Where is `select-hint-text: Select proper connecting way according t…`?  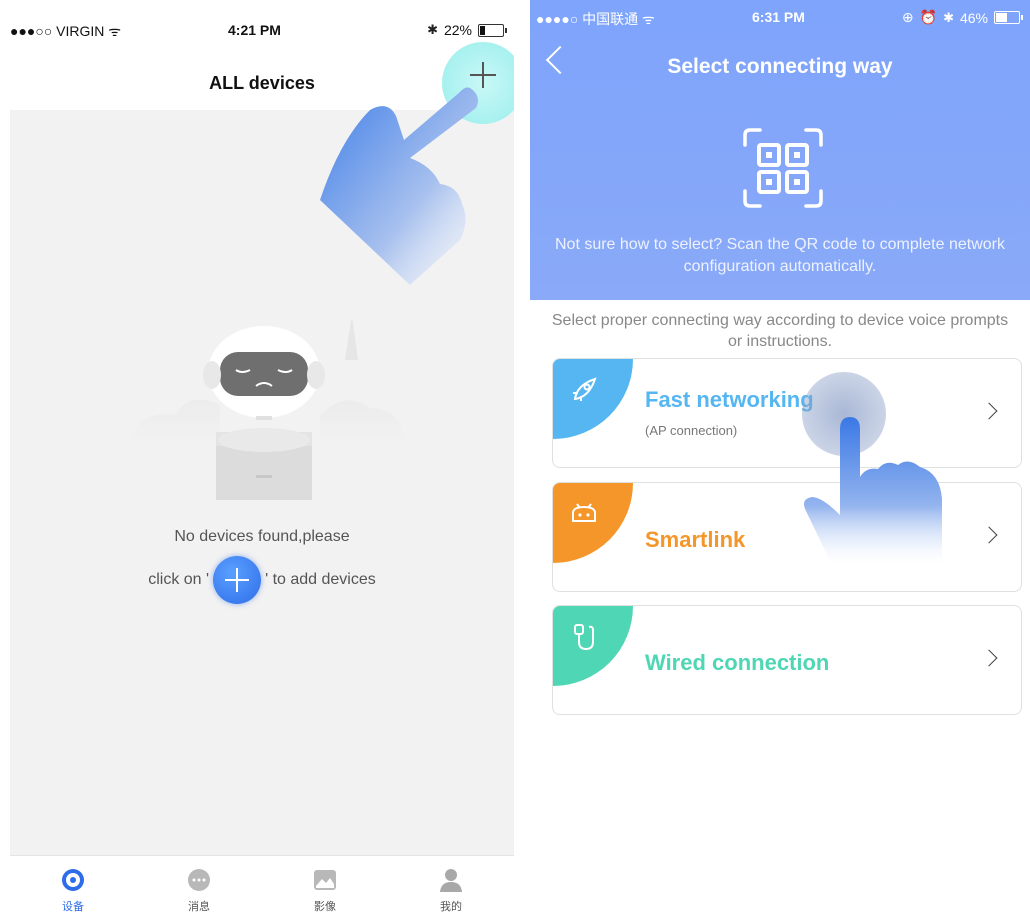 select-hint-text: Select proper connecting way according t… is located at coordinates (780, 331).